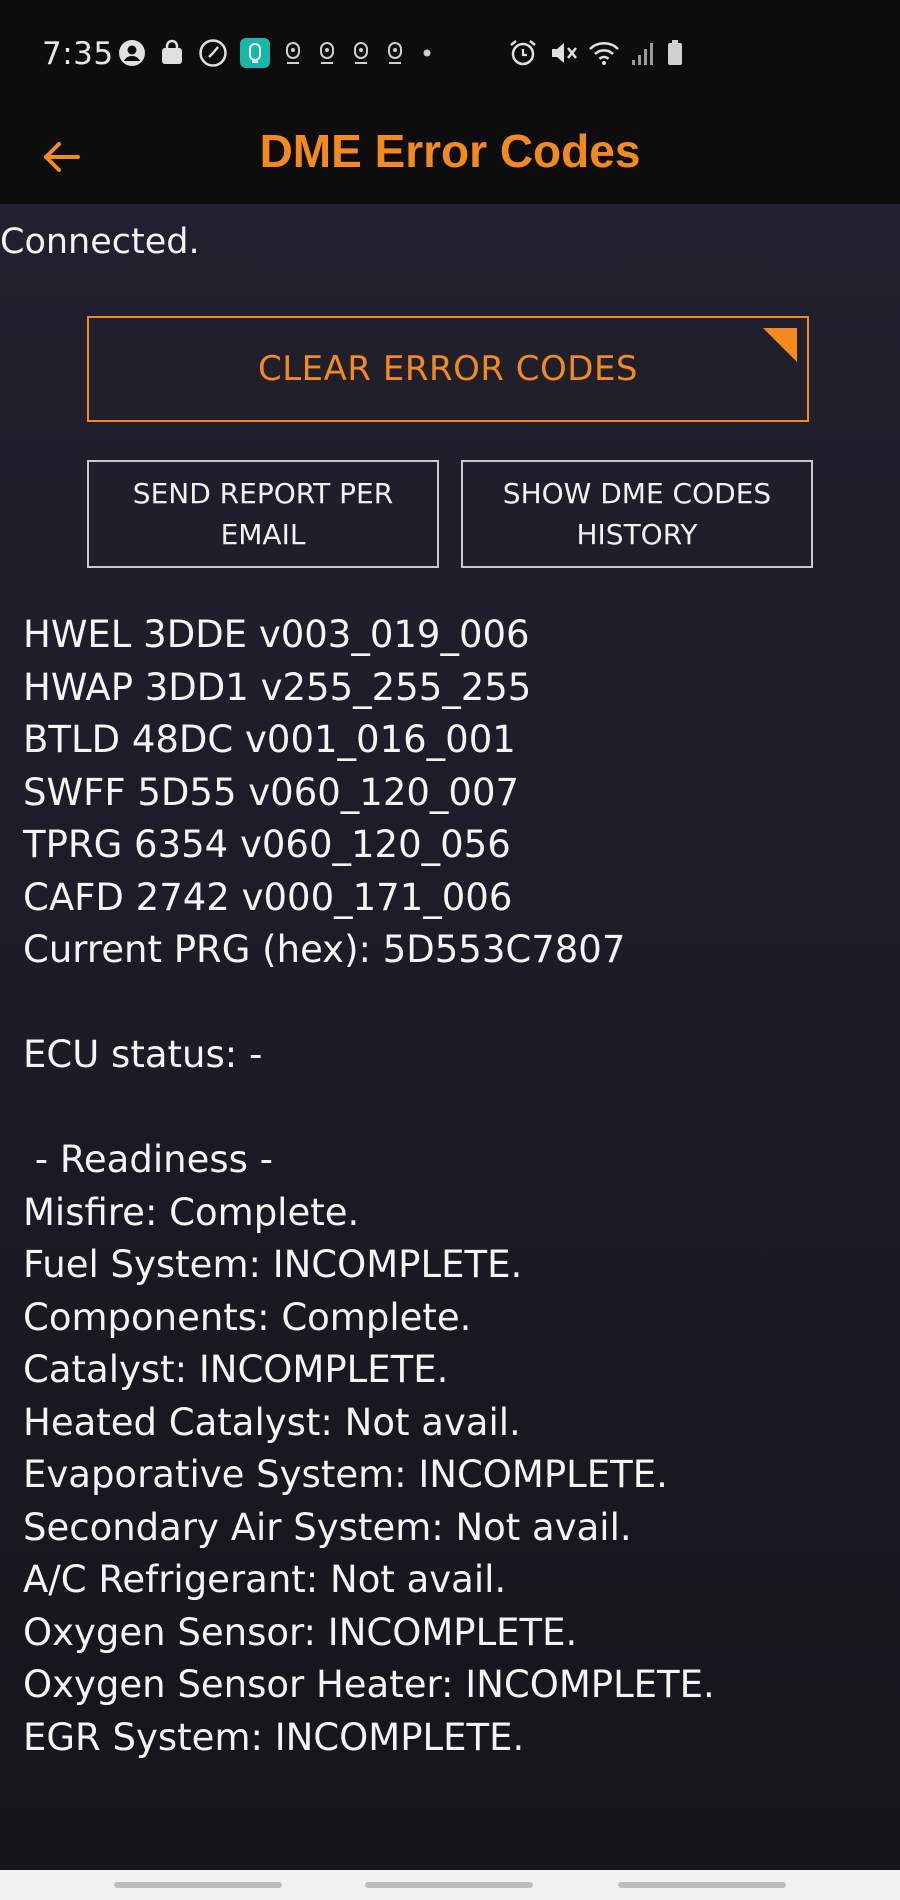  What do you see at coordinates (132, 53) in the screenshot?
I see `account-icon` at bounding box center [132, 53].